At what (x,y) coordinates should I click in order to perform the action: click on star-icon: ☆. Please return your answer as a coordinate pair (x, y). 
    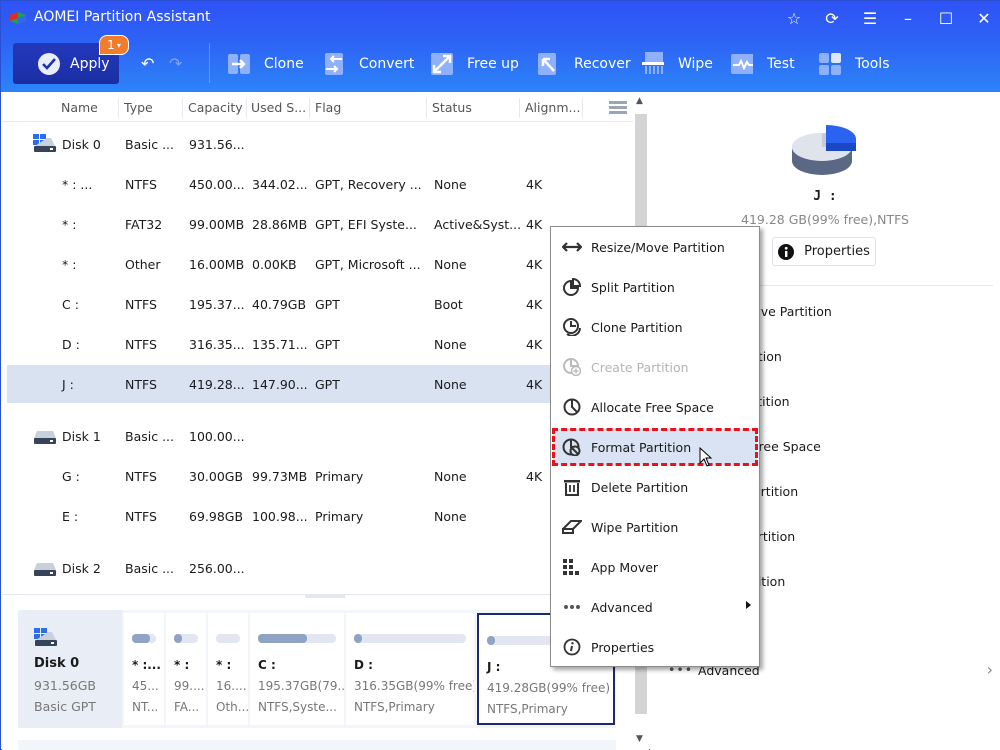
    Looking at the image, I should click on (794, 18).